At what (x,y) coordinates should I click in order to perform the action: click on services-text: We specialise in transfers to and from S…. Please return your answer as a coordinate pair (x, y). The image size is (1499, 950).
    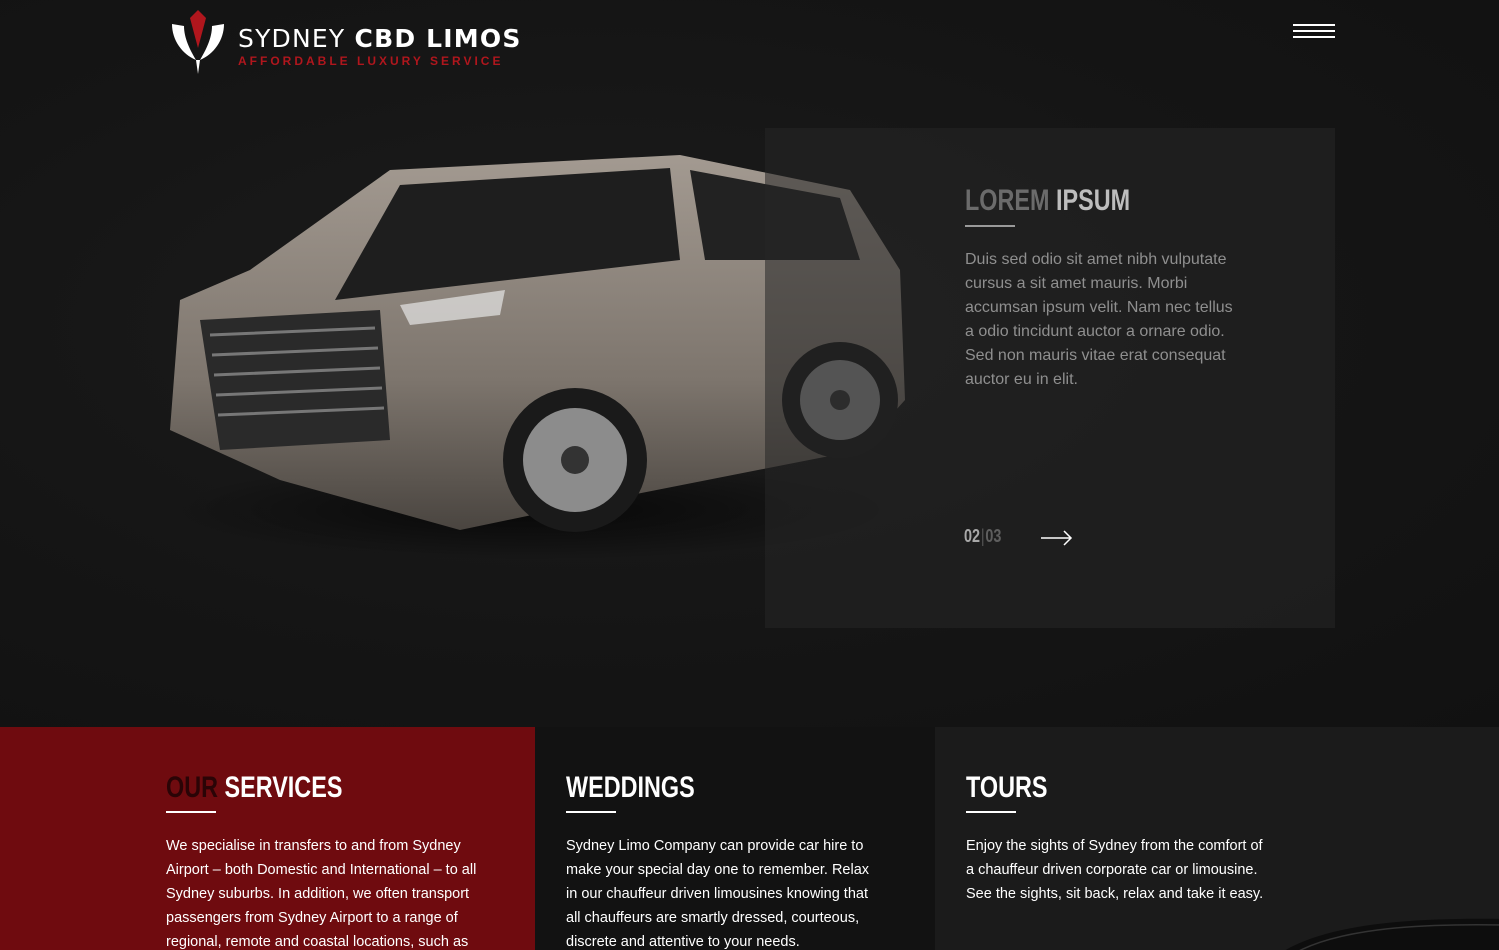
    Looking at the image, I should click on (321, 894).